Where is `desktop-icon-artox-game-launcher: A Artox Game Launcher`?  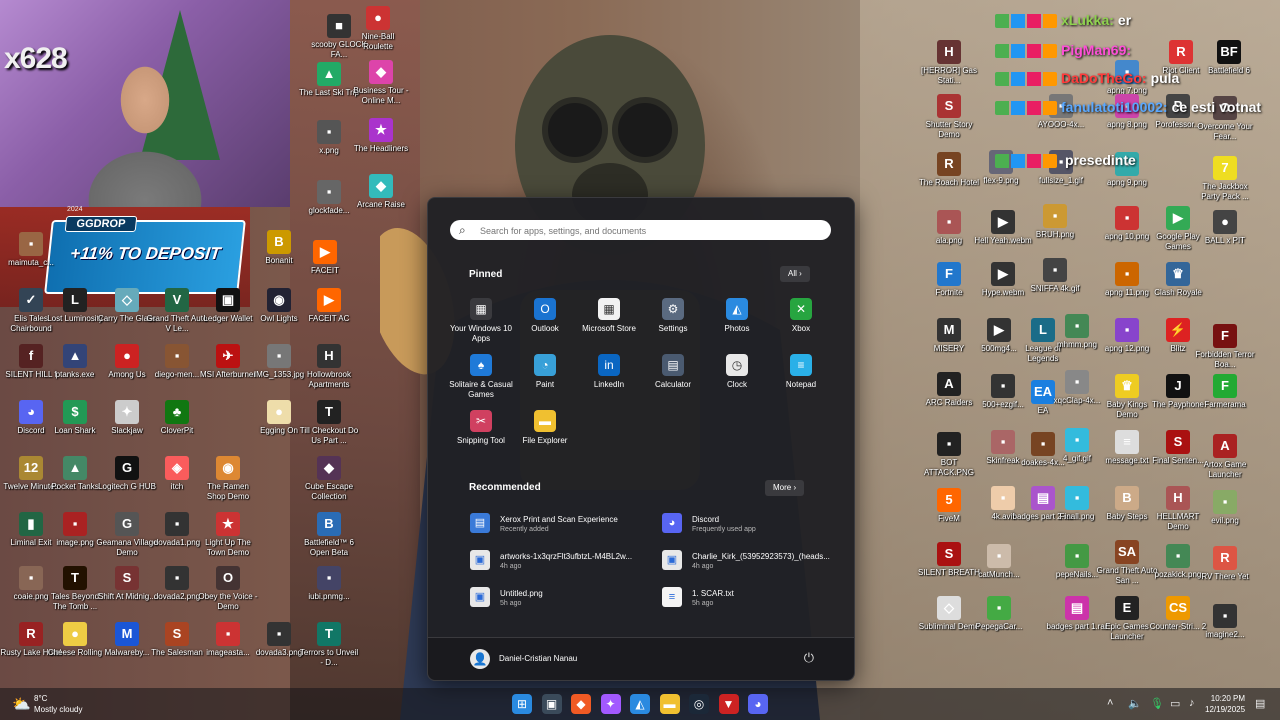
desktop-icon-artox-game-launcher: A Artox Game Launcher is located at coordinates (1225, 457).